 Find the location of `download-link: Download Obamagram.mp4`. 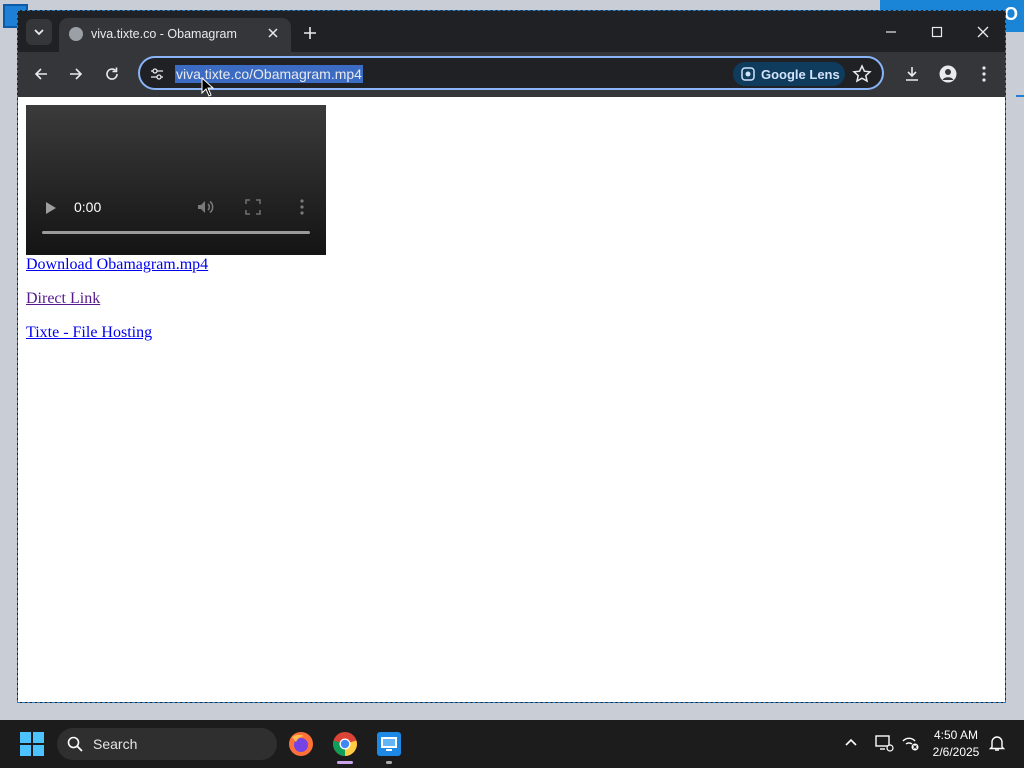

download-link: Download Obamagram.mp4 is located at coordinates (117, 265).